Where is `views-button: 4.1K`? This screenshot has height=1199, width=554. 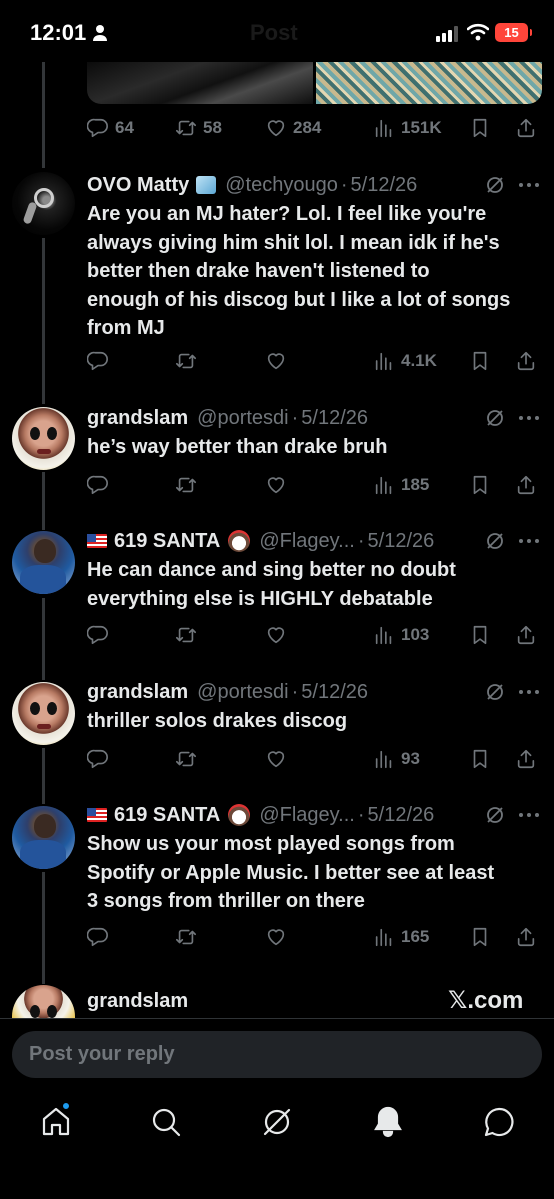
views-button: 4.1K is located at coordinates (405, 361).